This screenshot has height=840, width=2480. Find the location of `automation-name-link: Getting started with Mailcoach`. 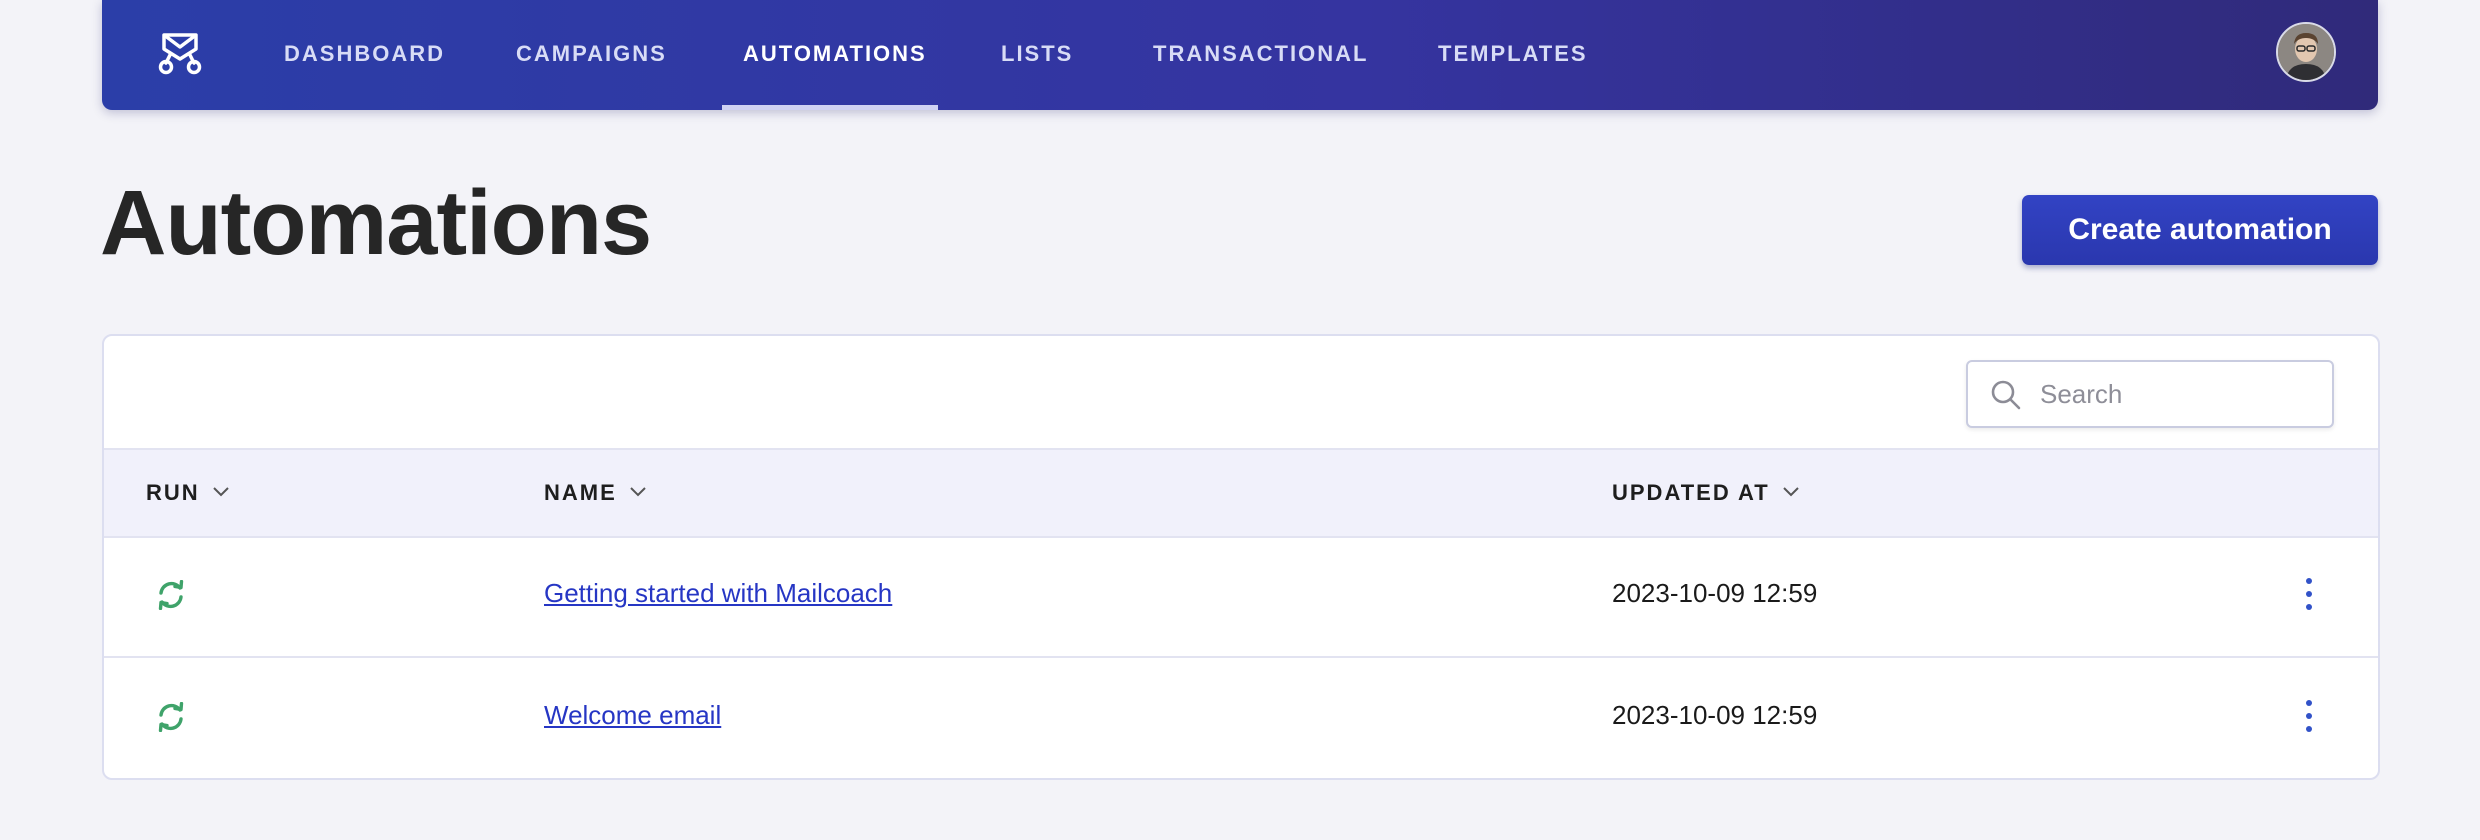

automation-name-link: Getting started with Mailcoach is located at coordinates (718, 593).